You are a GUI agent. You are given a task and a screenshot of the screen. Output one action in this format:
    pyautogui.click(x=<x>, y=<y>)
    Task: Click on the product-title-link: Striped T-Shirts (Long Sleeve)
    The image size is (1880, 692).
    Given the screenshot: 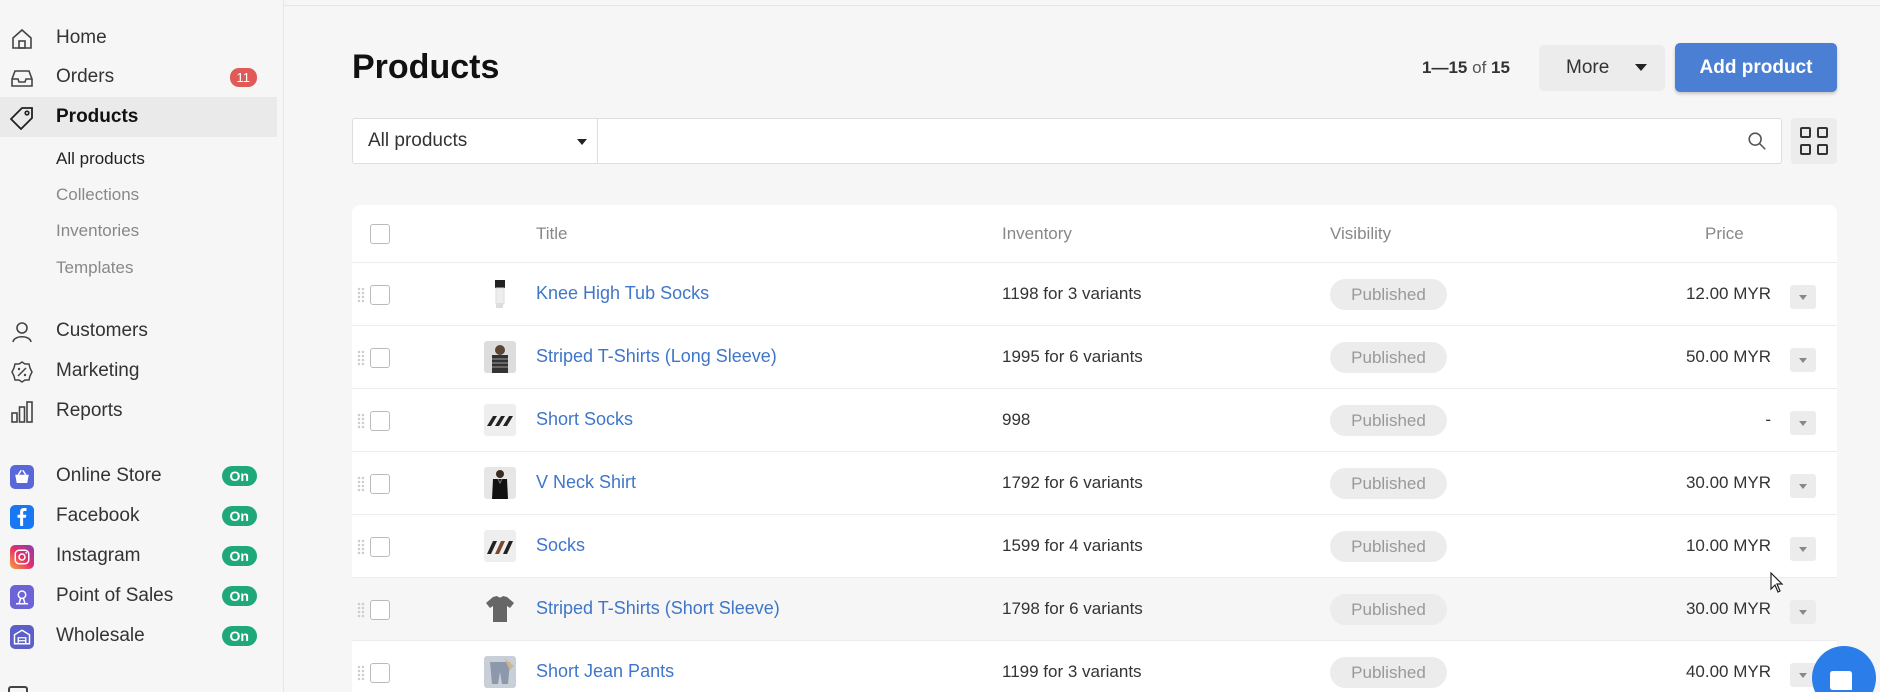 What is the action you would take?
    pyautogui.click(x=656, y=356)
    